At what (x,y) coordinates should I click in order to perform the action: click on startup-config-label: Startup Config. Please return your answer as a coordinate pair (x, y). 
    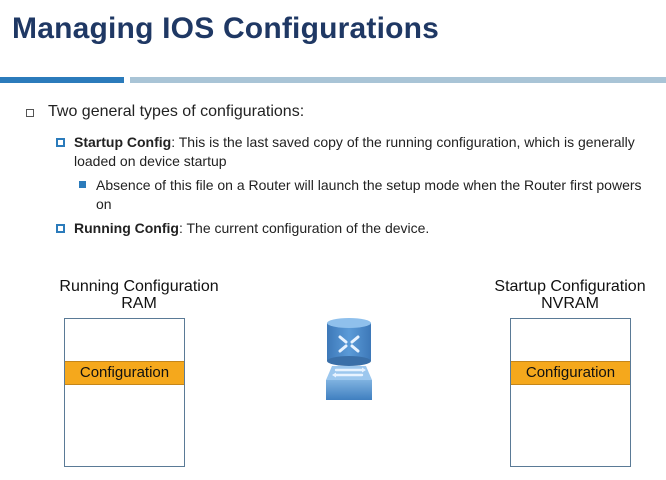
    Looking at the image, I should click on (123, 142).